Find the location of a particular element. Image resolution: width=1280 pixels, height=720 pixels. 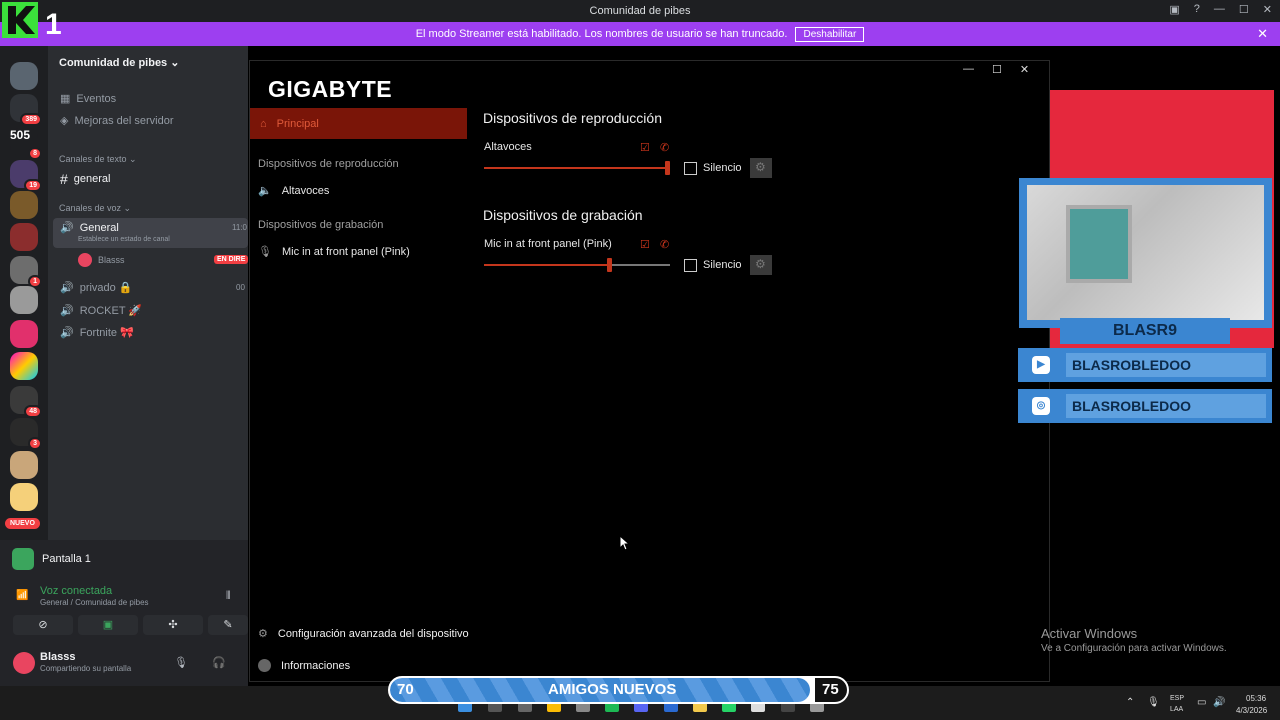

gear-icon: ⚙ is located at coordinates (263, 634).